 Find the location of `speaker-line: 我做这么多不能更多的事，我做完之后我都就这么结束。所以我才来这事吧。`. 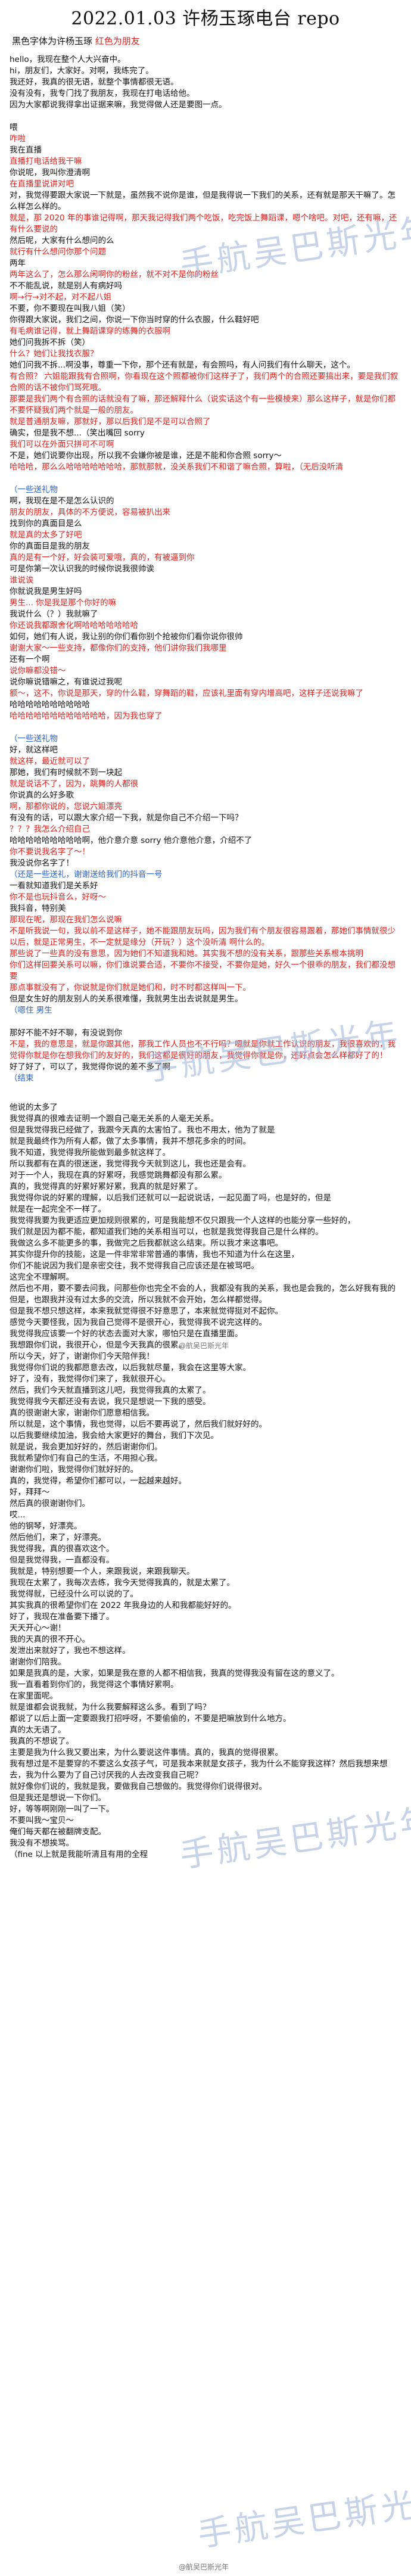

speaker-line: 我做这么多不能更多的事，我做完之后我都就这么结束。所以我才来这事吧。 is located at coordinates (146, 1243).